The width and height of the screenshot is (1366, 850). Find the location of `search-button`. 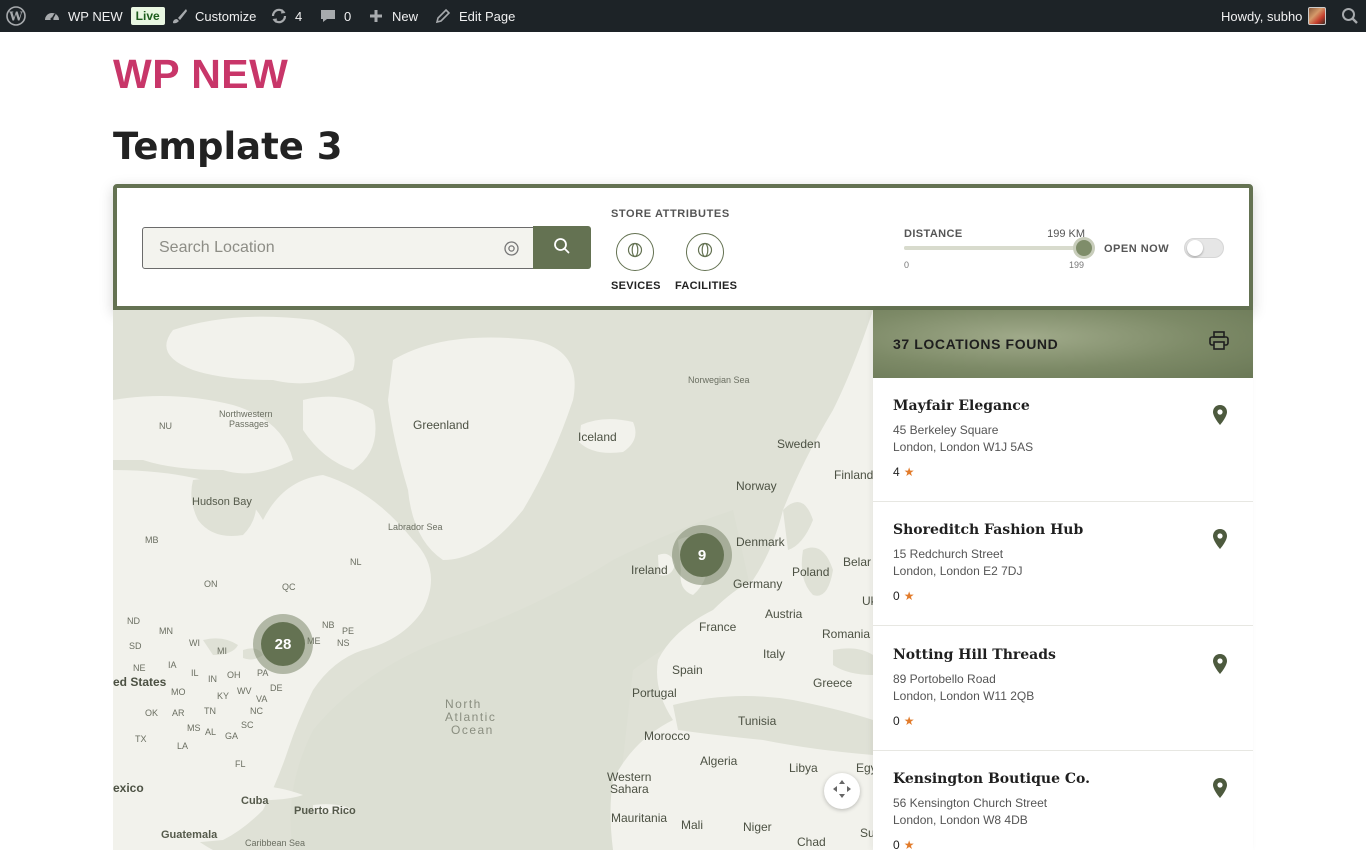

search-button is located at coordinates (562, 247).